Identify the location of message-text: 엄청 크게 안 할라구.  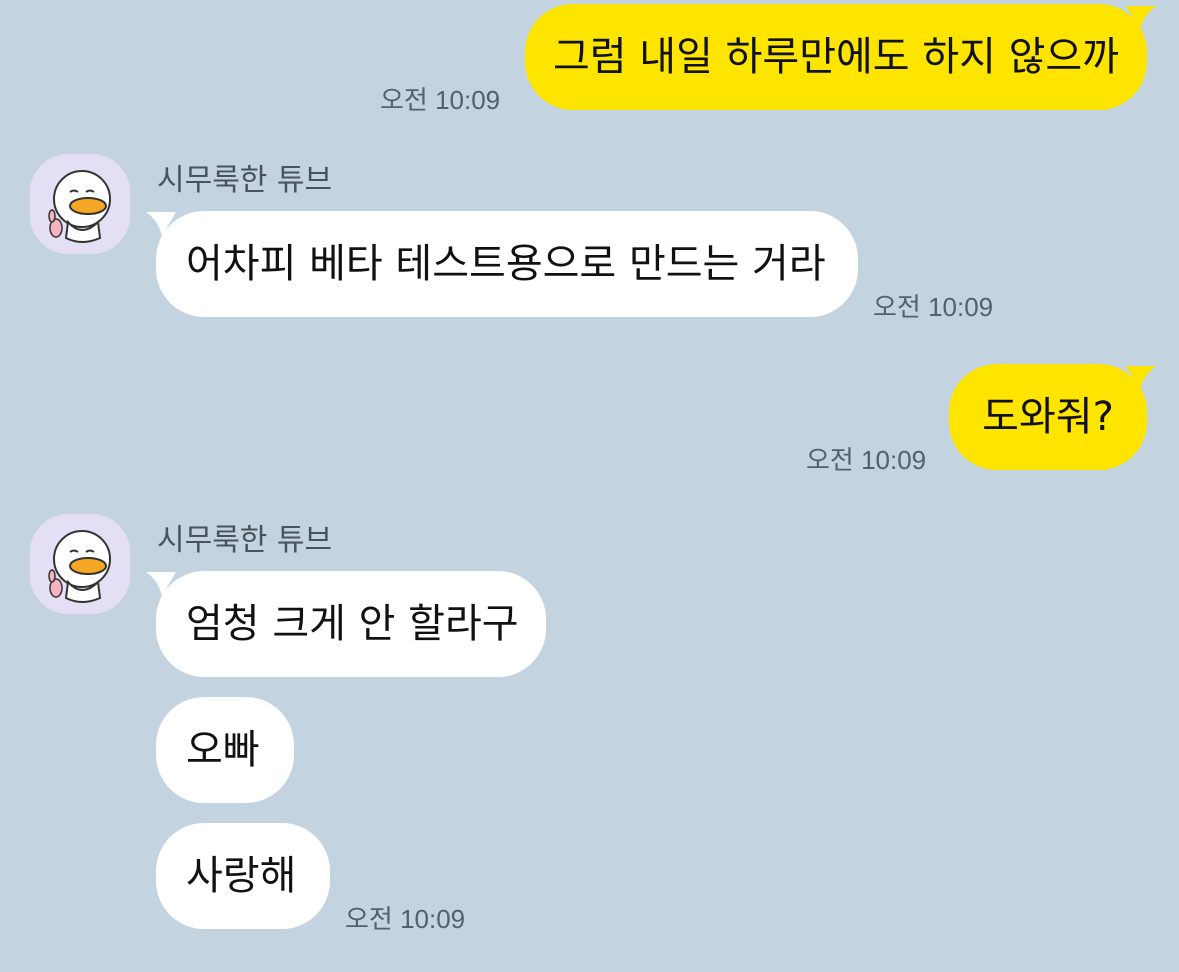
(352, 624).